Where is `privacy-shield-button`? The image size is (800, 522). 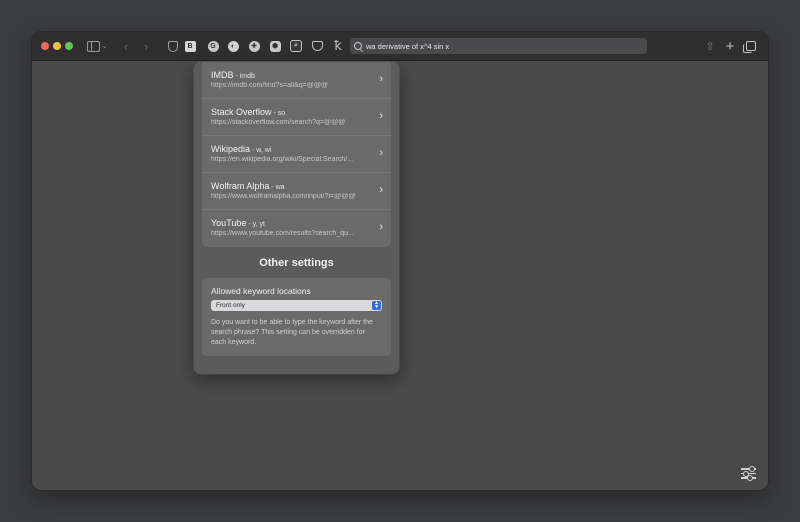
privacy-shield-button is located at coordinates (173, 46).